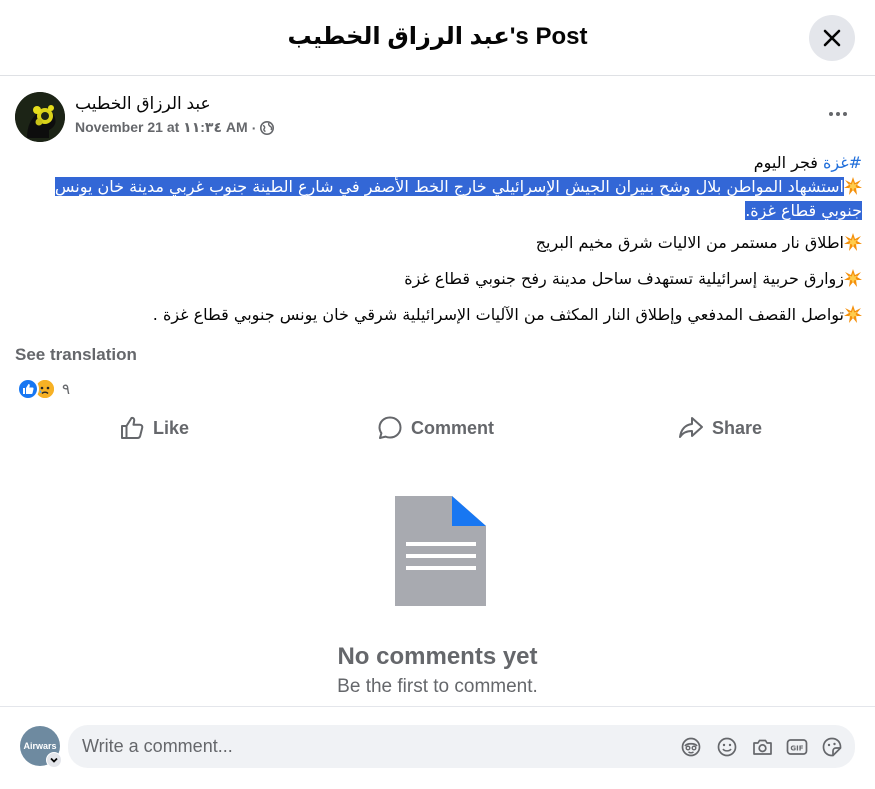 The width and height of the screenshot is (875, 789). What do you see at coordinates (54, 760) in the screenshot?
I see `chevron-down-icon` at bounding box center [54, 760].